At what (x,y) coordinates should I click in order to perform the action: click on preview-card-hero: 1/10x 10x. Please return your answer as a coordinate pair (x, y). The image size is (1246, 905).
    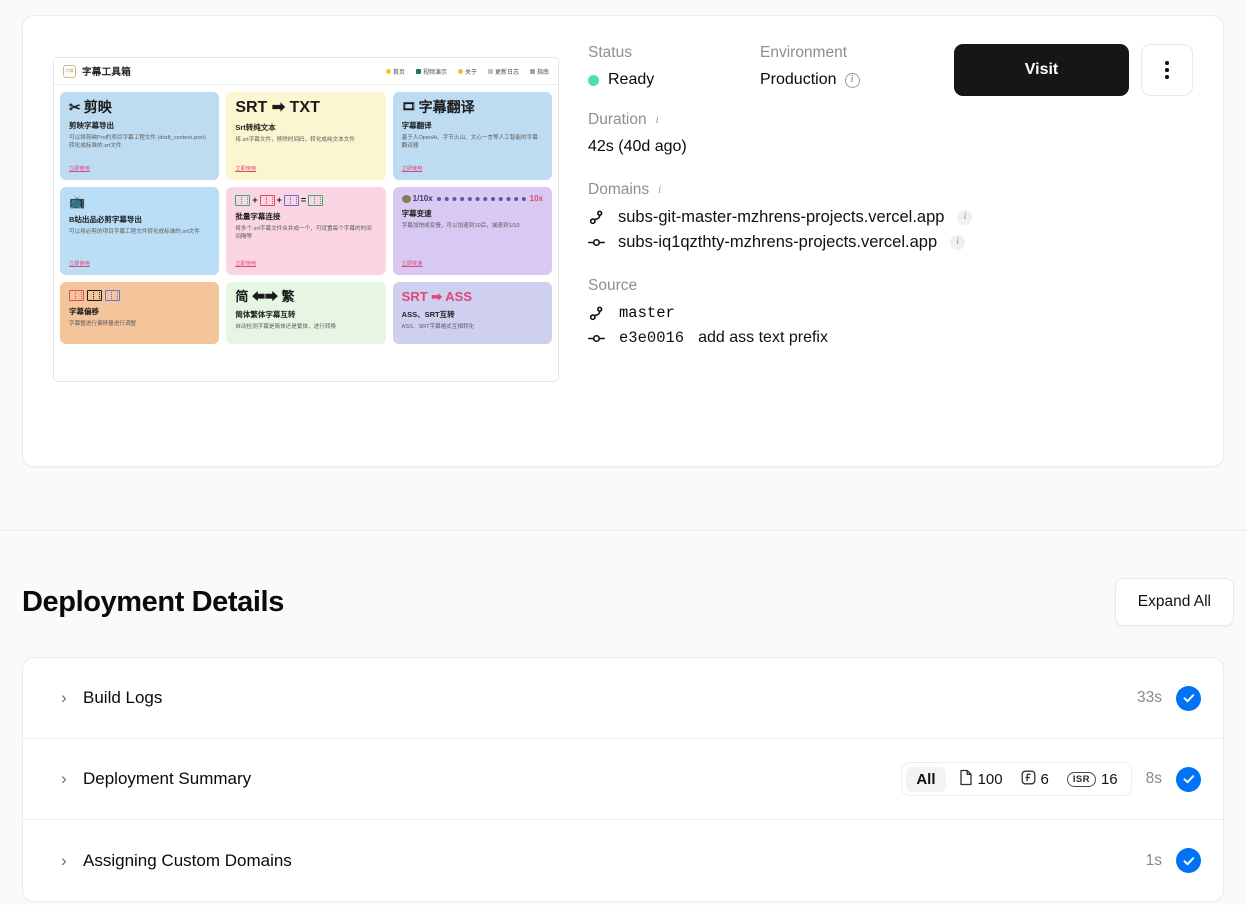
    Looking at the image, I should click on (472, 199).